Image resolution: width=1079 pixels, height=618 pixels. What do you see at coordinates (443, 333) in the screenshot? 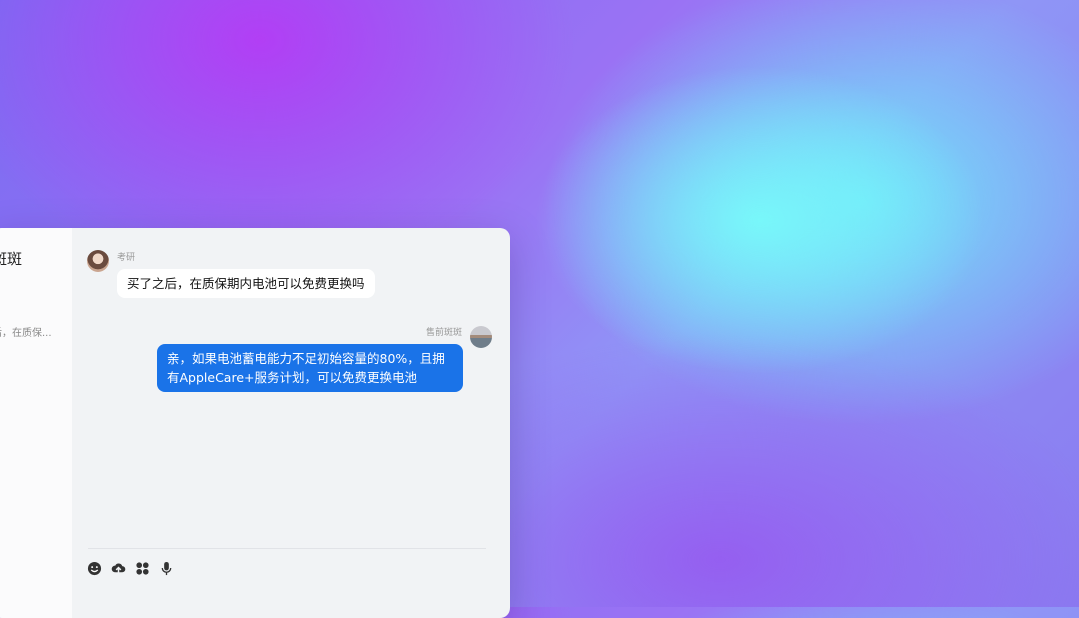
I see `agent-name: 售前斑斑` at bounding box center [443, 333].